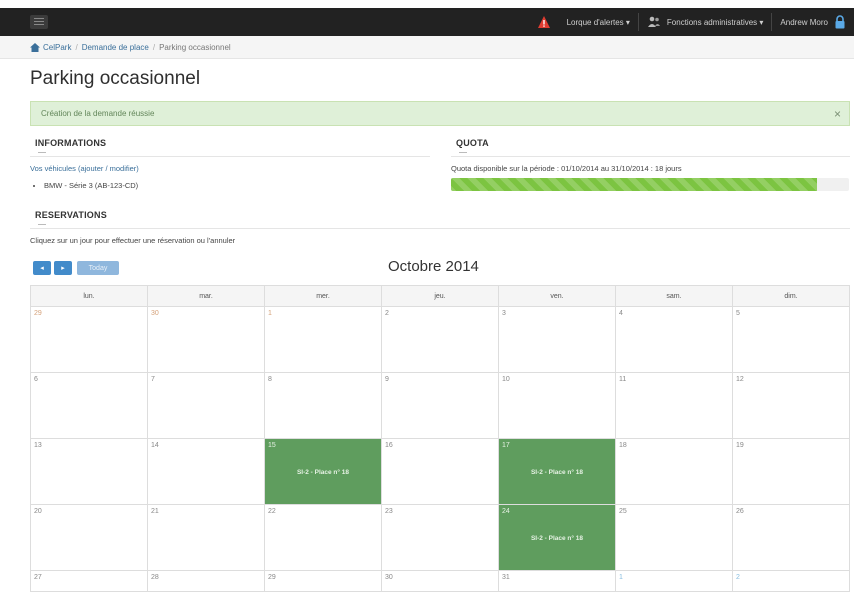 This screenshot has height=592, width=854. I want to click on weekday-header: lun., so click(89, 296).